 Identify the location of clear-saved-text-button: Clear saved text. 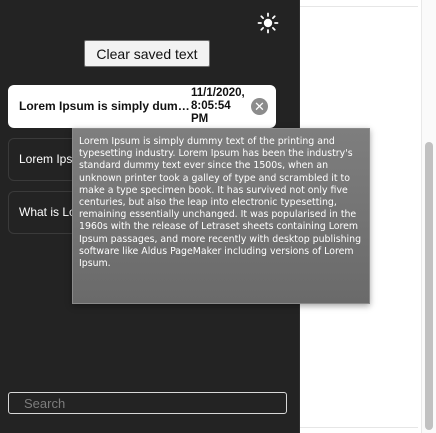
(147, 53).